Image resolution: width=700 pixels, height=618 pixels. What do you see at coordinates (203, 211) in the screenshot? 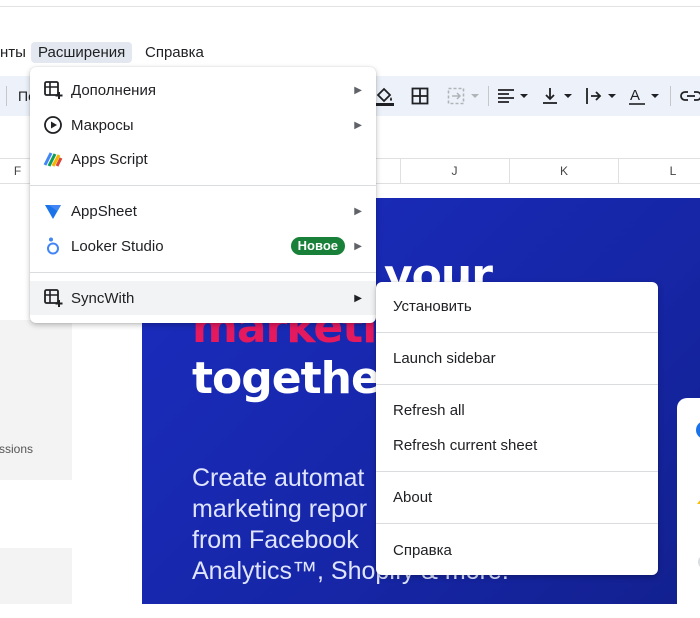
I see `menu-item-appsheet: AppSheet ▶` at bounding box center [203, 211].